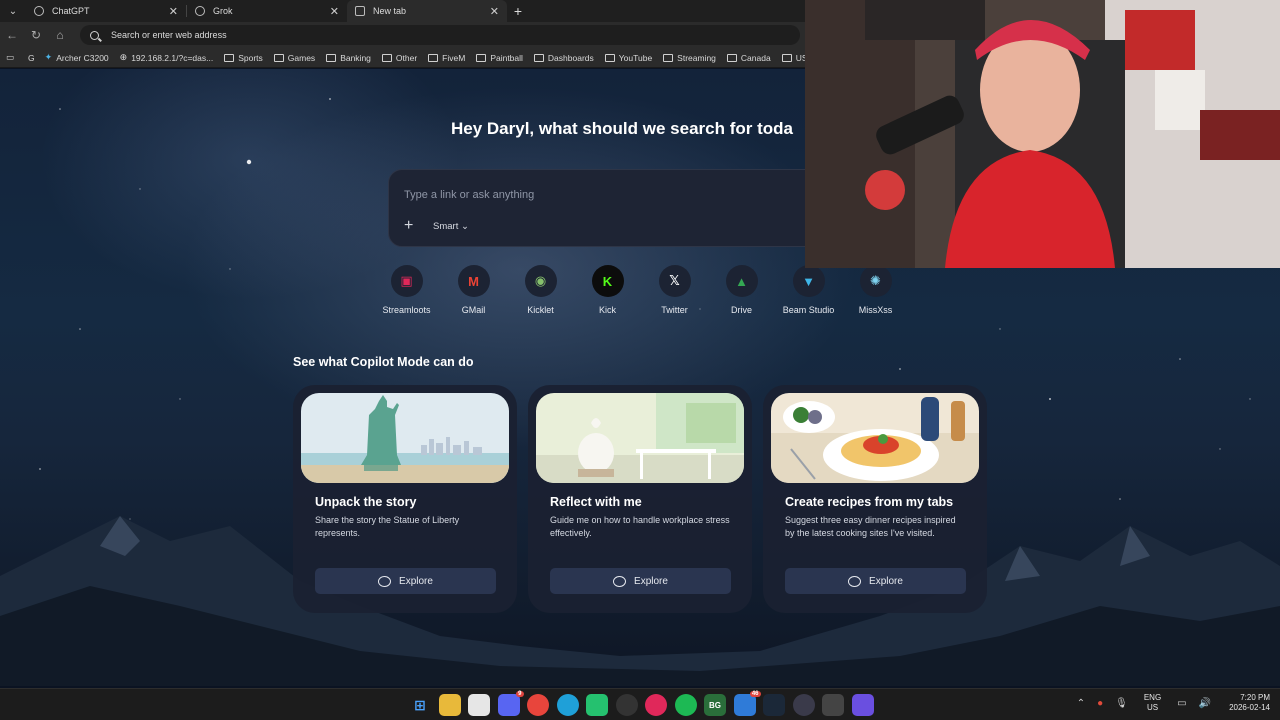  I want to click on shortcut-kick: K Kick, so click(607, 290).